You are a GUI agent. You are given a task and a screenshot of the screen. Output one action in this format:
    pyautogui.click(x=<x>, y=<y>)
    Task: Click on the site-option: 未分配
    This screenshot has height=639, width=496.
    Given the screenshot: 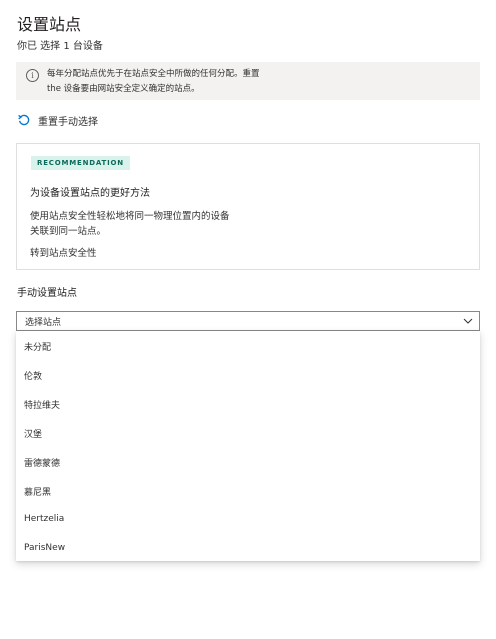 What is the action you would take?
    pyautogui.click(x=37, y=346)
    